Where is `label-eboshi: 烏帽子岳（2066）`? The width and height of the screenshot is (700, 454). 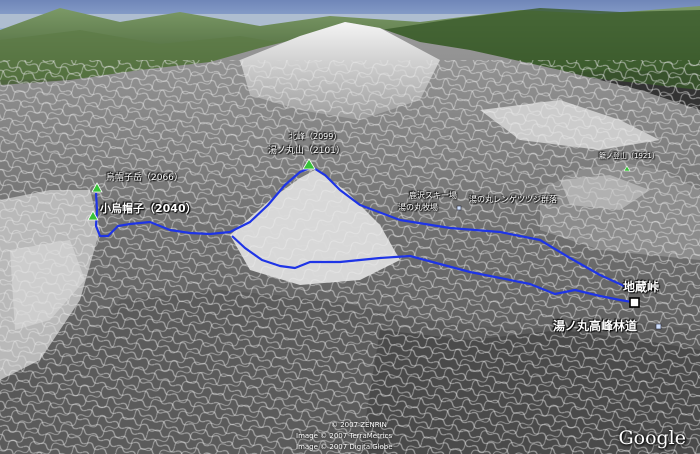 label-eboshi: 烏帽子岳（2066） is located at coordinates (144, 178).